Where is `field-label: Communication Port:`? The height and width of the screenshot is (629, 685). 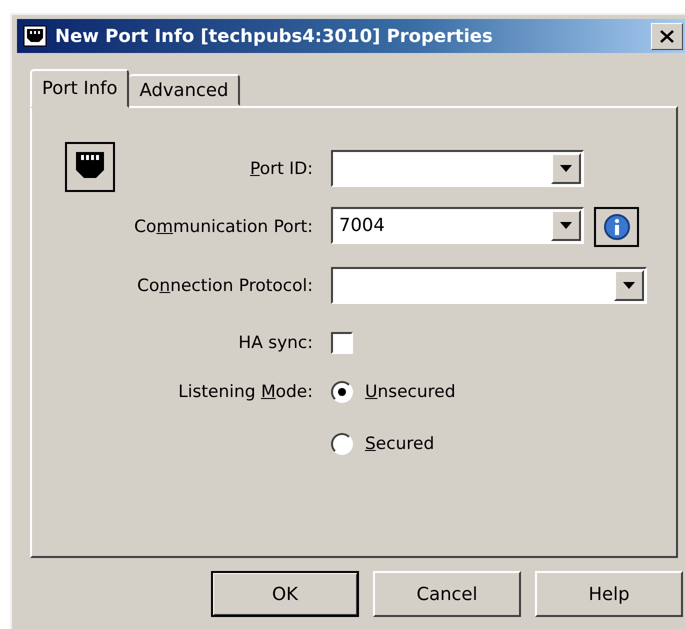
field-label: Communication Port: is located at coordinates (223, 227).